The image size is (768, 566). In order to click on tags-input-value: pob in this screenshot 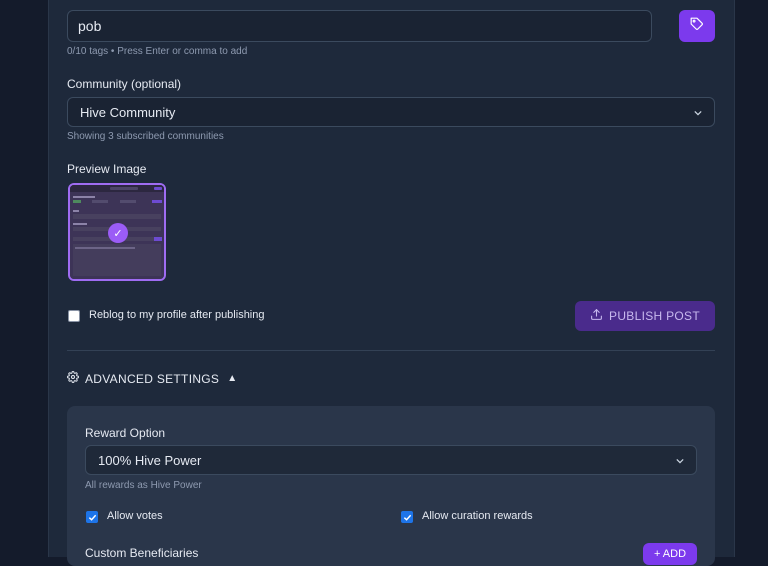, I will do `click(90, 26)`.